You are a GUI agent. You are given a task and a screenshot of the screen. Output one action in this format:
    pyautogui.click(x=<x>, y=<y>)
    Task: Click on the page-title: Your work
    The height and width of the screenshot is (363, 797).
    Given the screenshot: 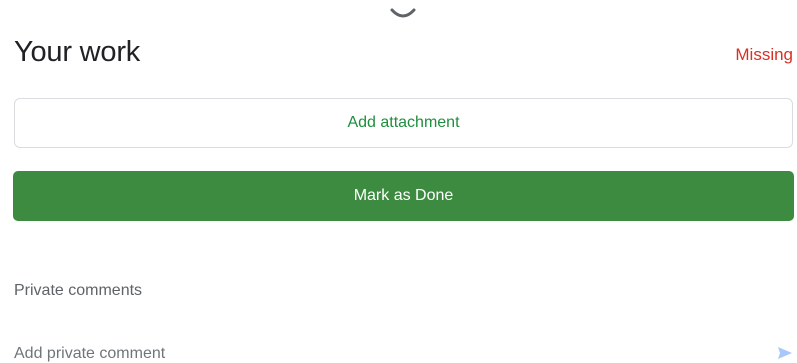 What is the action you would take?
    pyautogui.click(x=77, y=52)
    